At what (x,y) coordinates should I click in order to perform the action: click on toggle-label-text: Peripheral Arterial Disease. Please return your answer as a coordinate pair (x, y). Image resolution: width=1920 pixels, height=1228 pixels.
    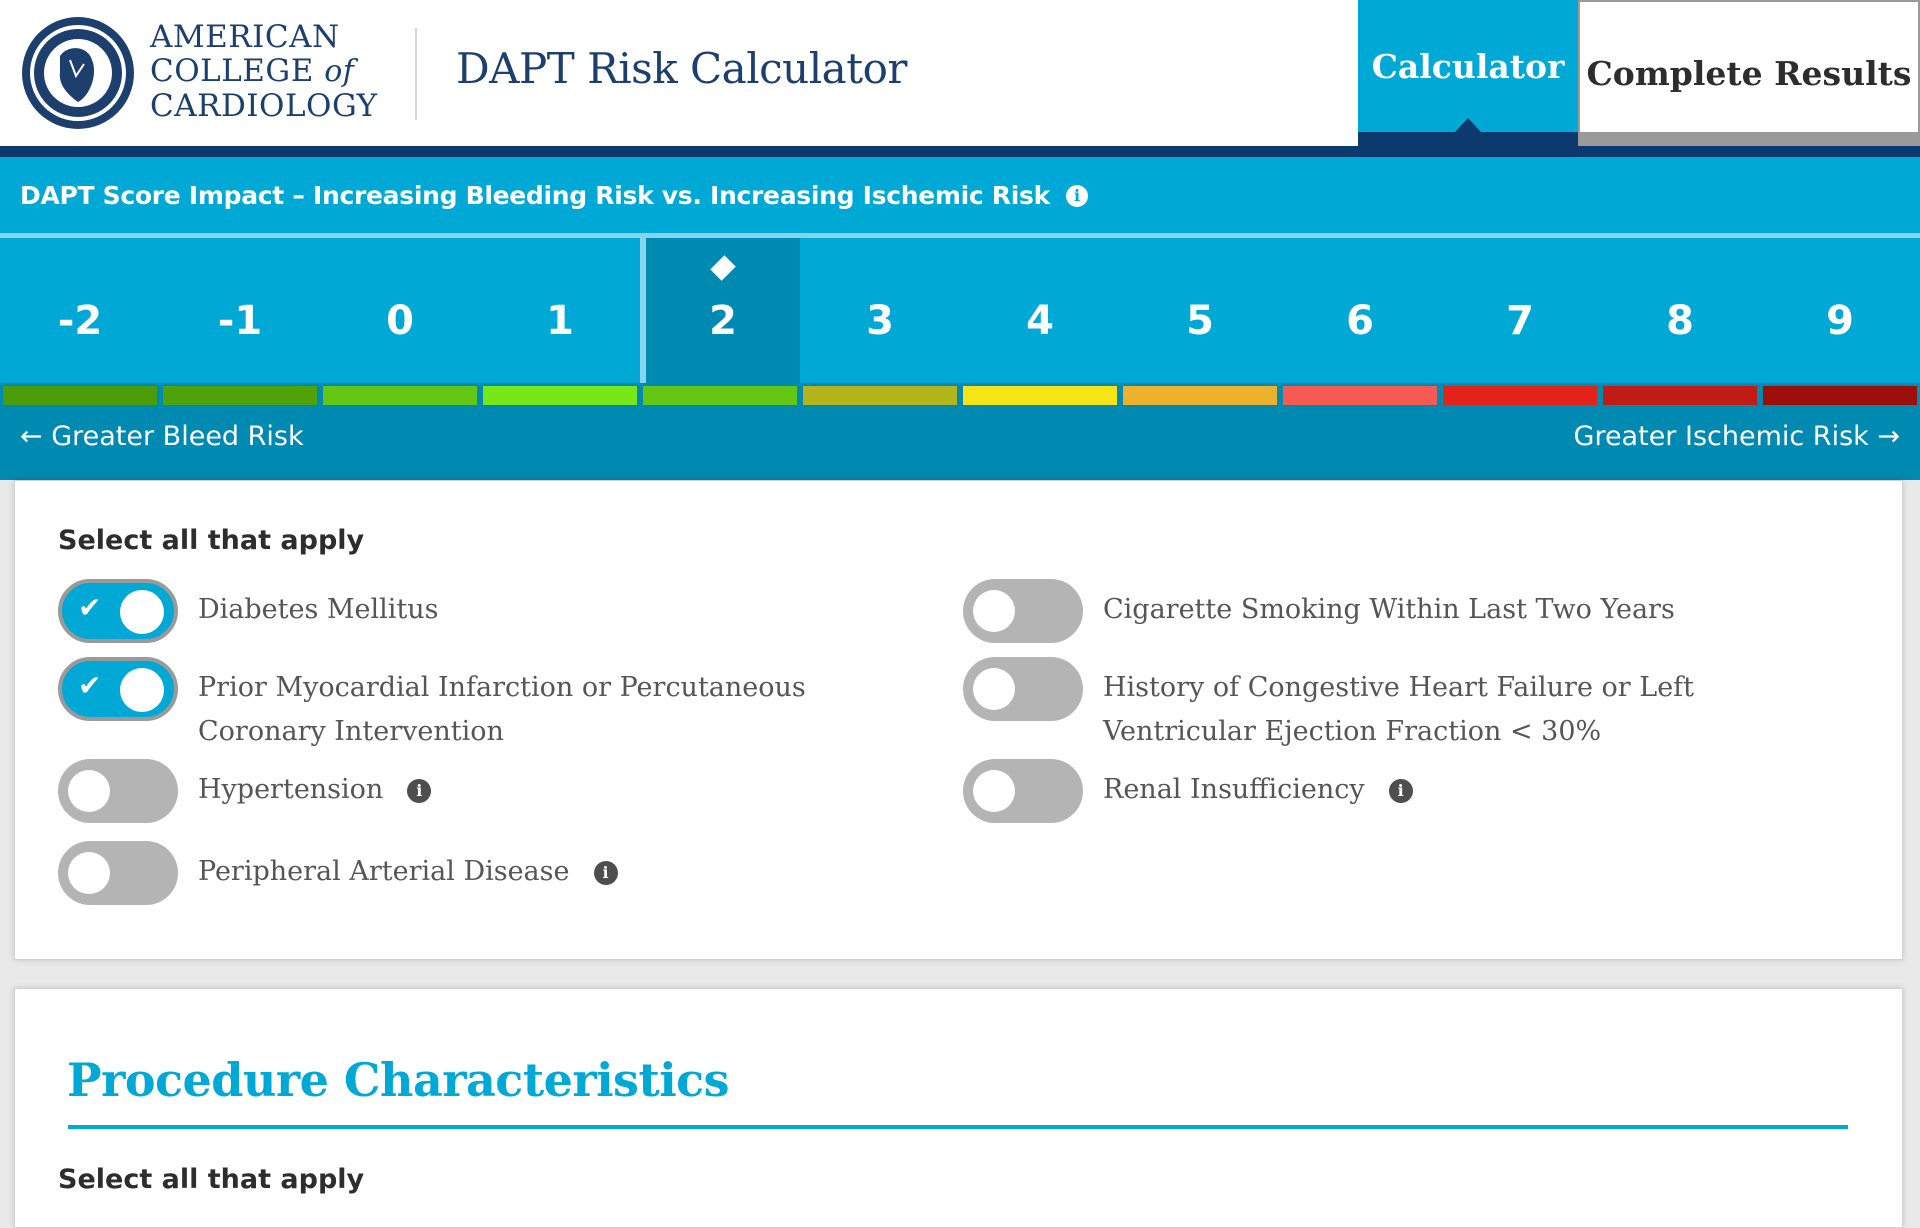
    Looking at the image, I should click on (384, 871).